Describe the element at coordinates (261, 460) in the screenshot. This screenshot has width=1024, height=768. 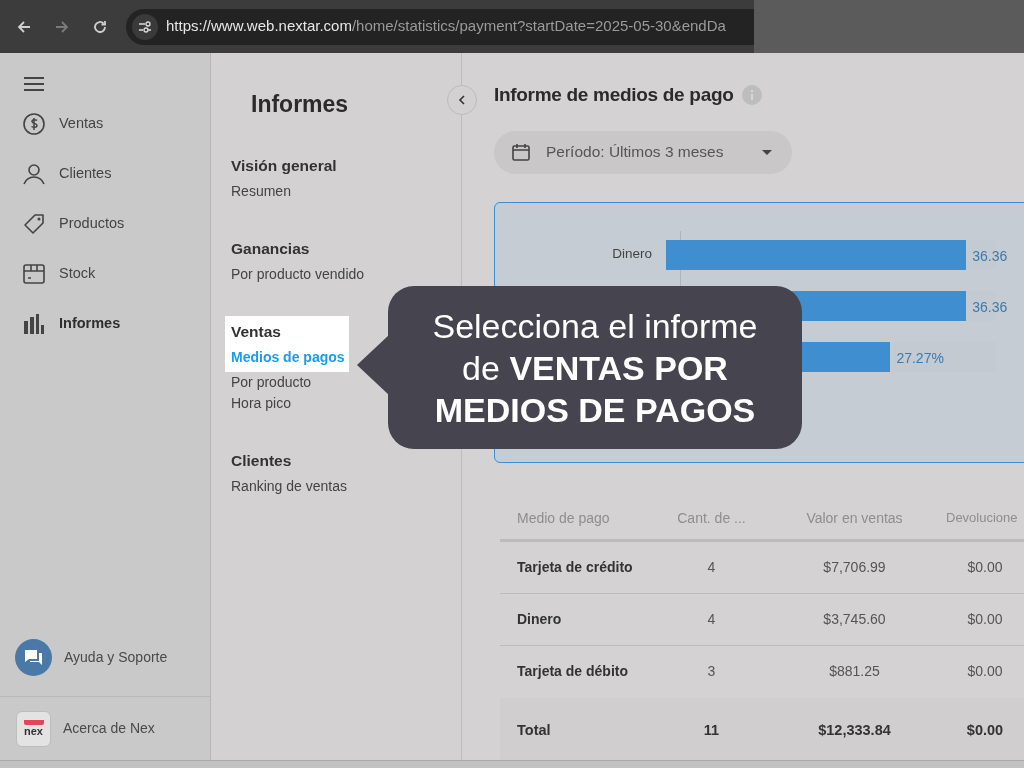
I see `section-heading: Clientes` at that location.